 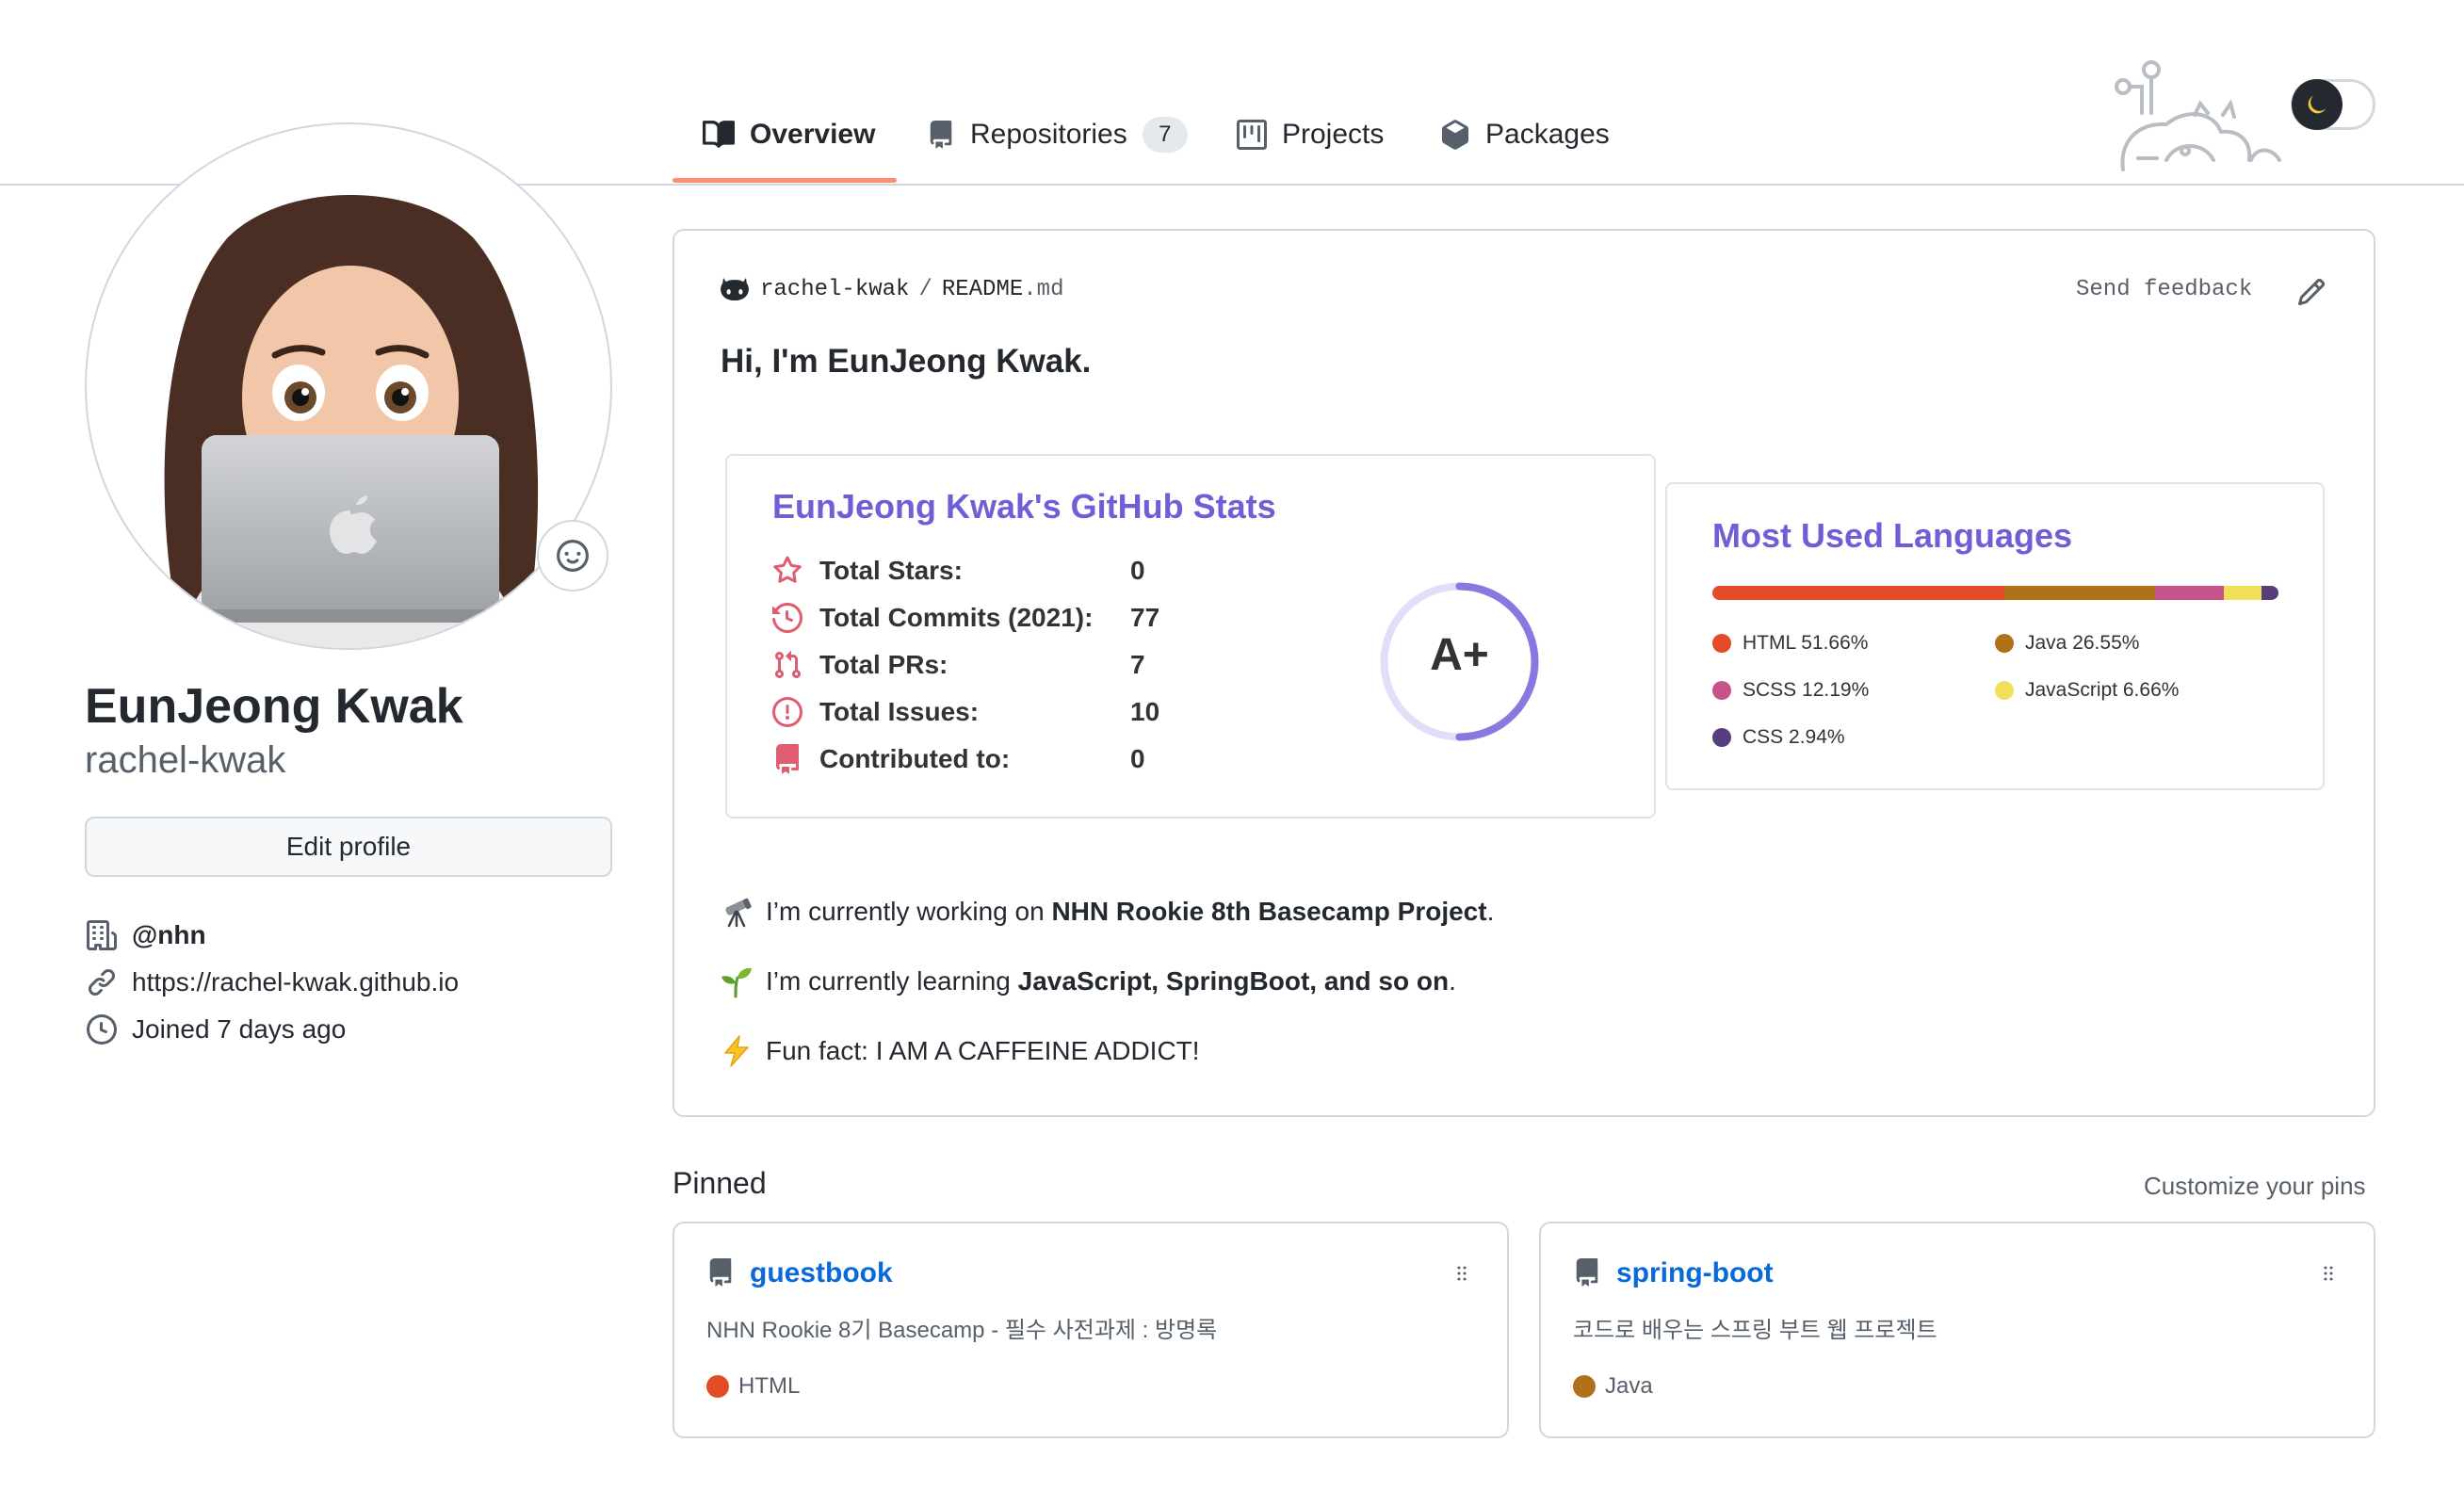 What do you see at coordinates (1333, 134) in the screenshot?
I see `tab-projects-label: Projects` at bounding box center [1333, 134].